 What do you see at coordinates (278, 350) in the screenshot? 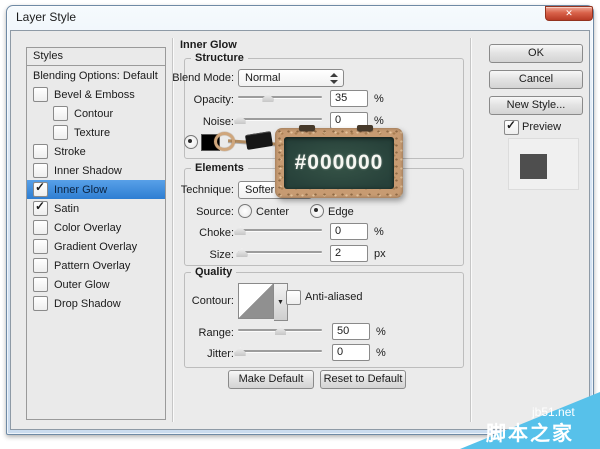
I see `jitter-slider` at bounding box center [278, 350].